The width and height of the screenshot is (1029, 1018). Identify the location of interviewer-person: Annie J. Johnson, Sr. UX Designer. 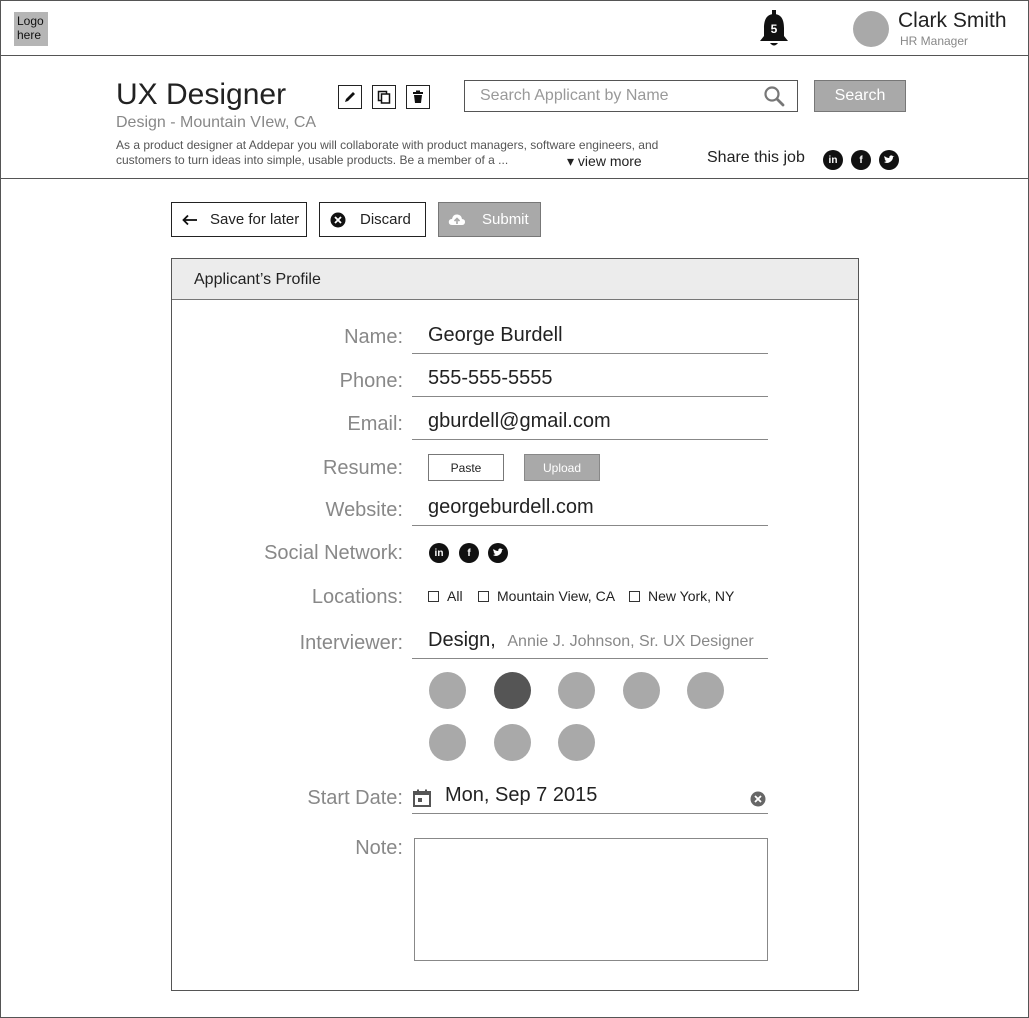
(630, 641).